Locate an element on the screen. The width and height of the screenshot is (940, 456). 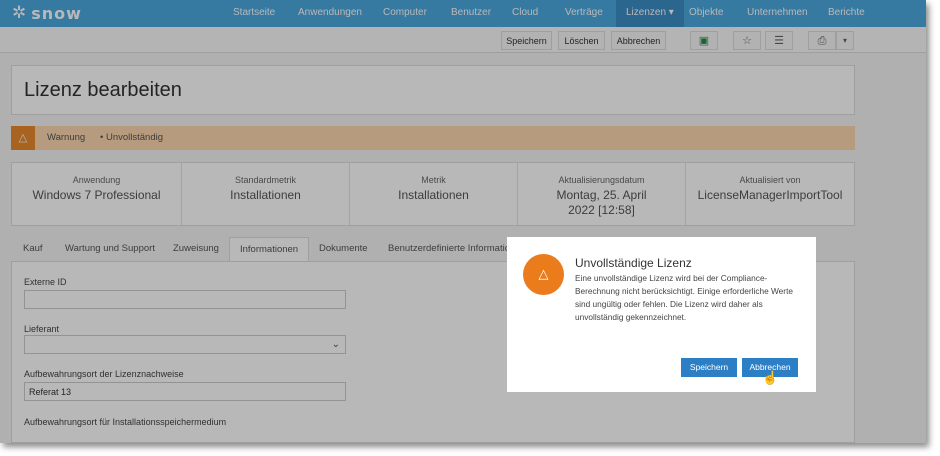
dialog-title: Unvollständige Lizenz is located at coordinates (633, 263).